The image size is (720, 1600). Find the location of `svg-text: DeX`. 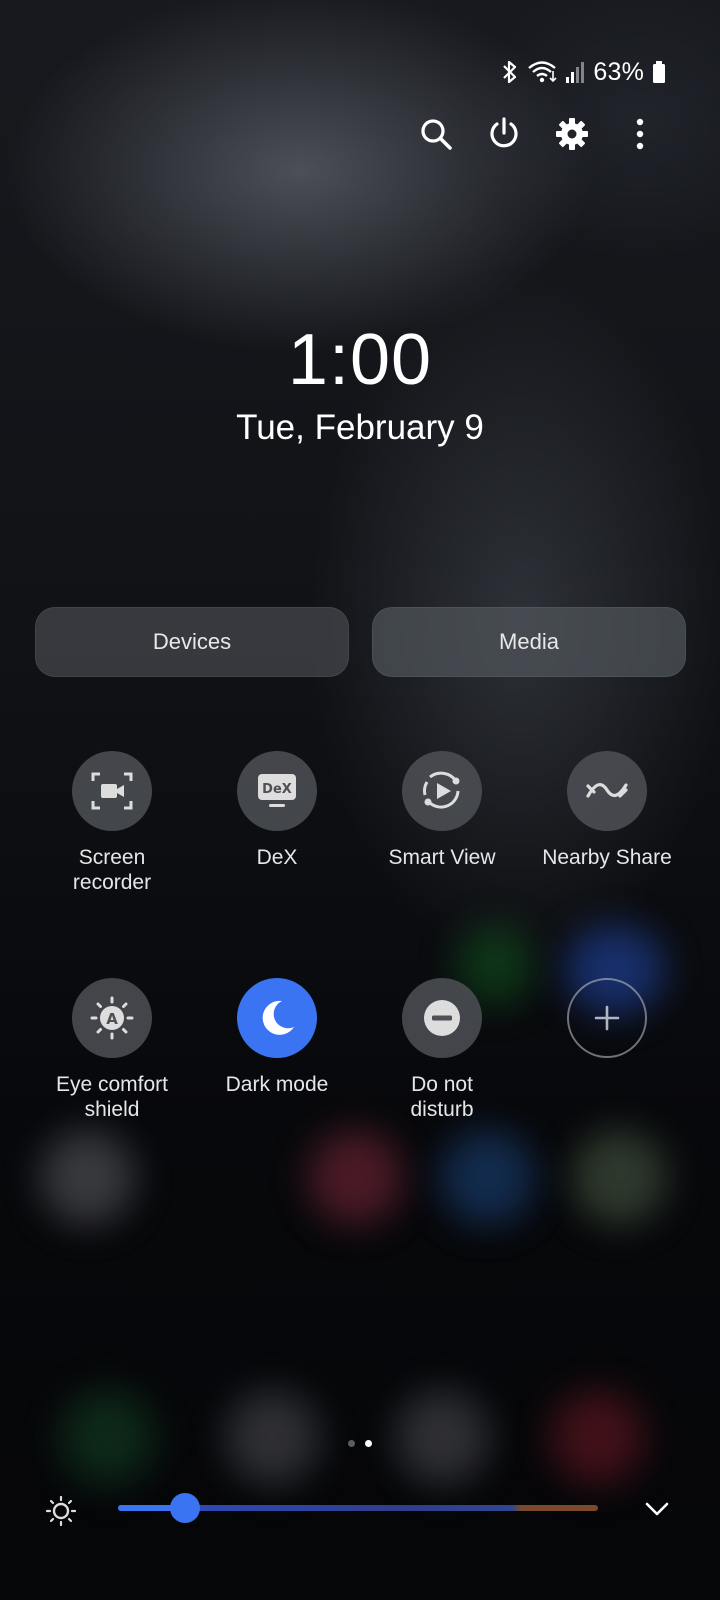

svg-text: DeX is located at coordinates (277, 789).